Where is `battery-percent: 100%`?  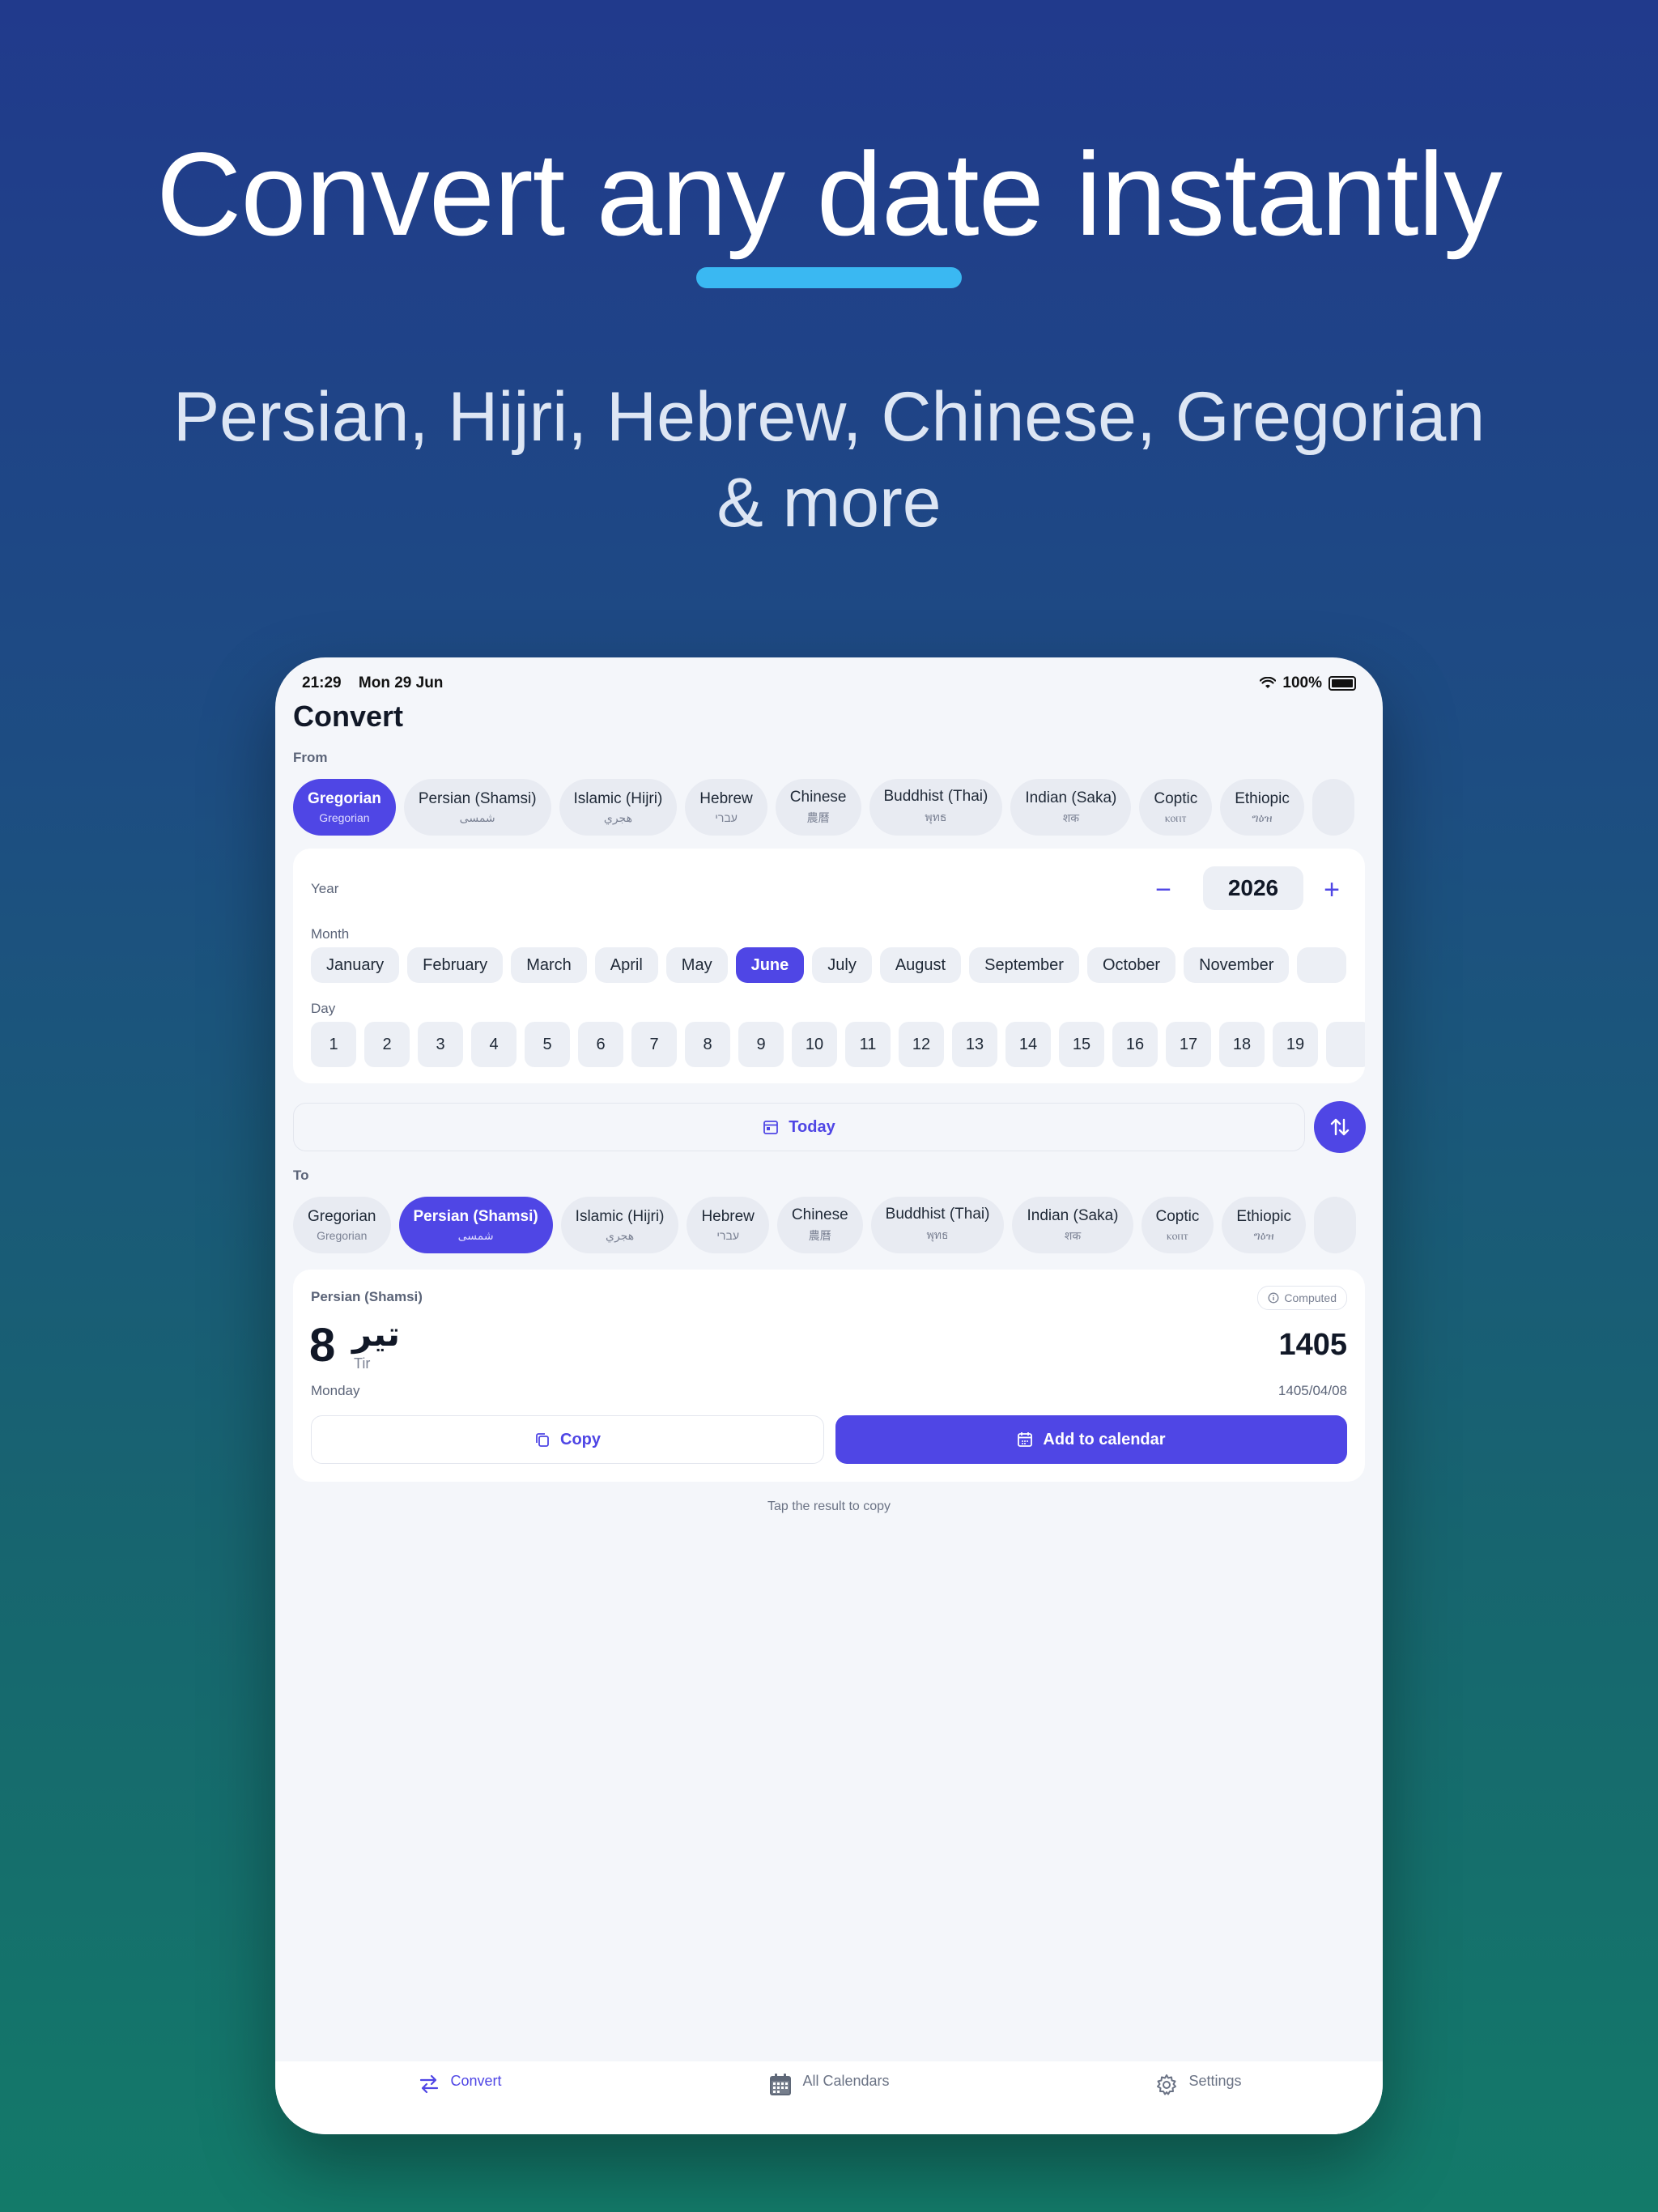
battery-percent: 100% is located at coordinates (1302, 682).